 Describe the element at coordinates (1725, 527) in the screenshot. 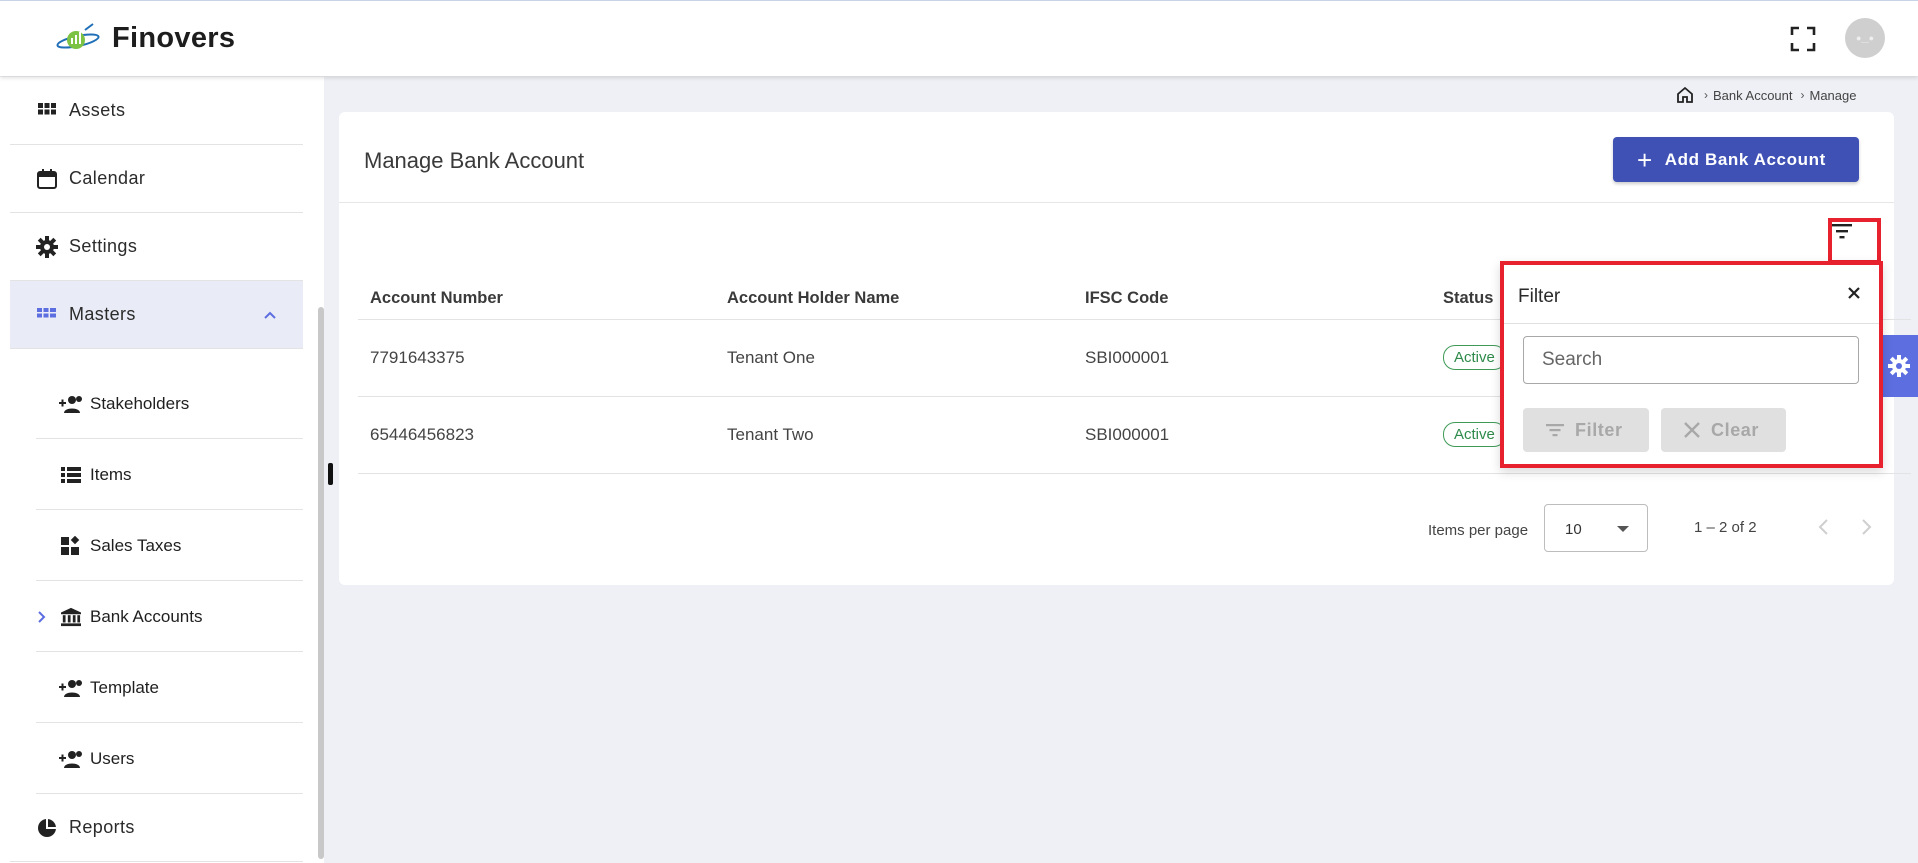

I see `page-range-label: 1 – 2 of 2` at that location.